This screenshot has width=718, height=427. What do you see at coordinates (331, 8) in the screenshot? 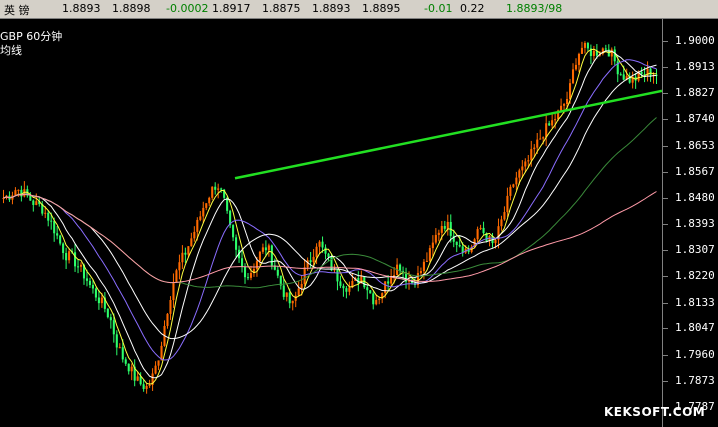
I see `quote-last: 1.8893` at bounding box center [331, 8].